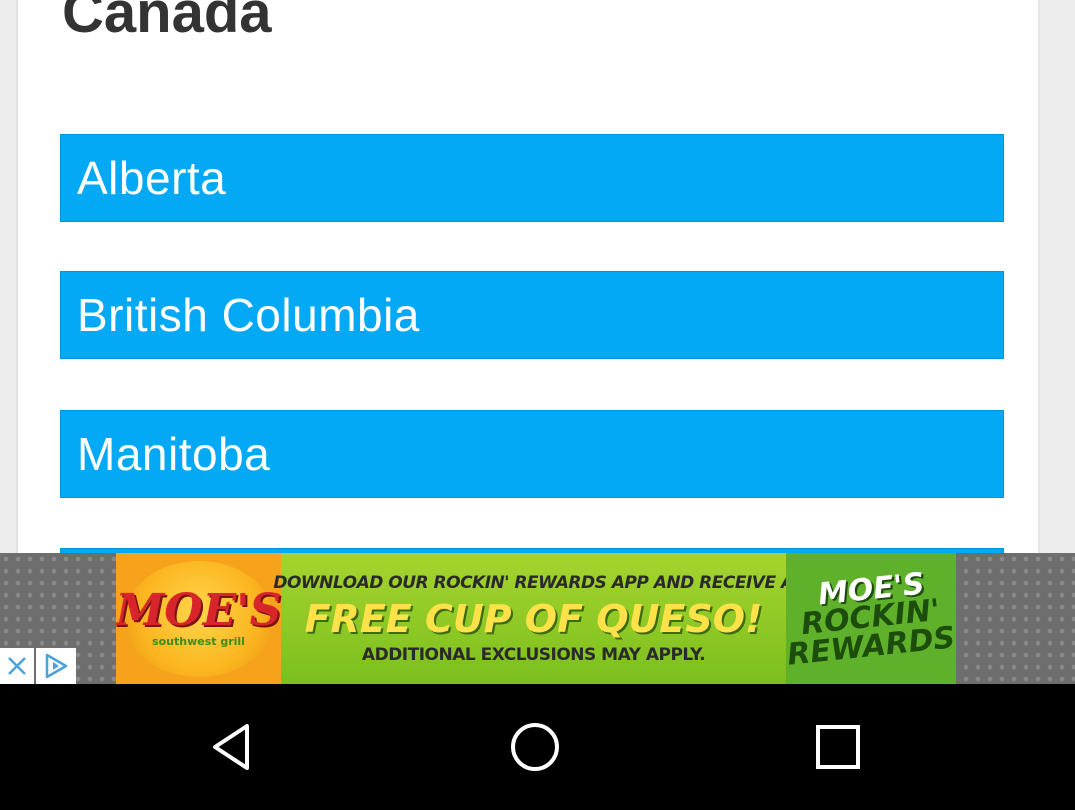 This screenshot has width=1075, height=810. I want to click on page-title: Canada, so click(167, 22).